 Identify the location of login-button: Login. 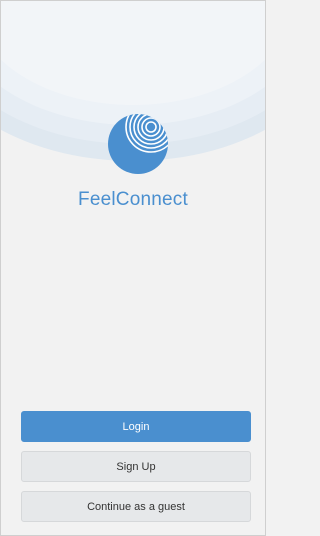
(136, 426).